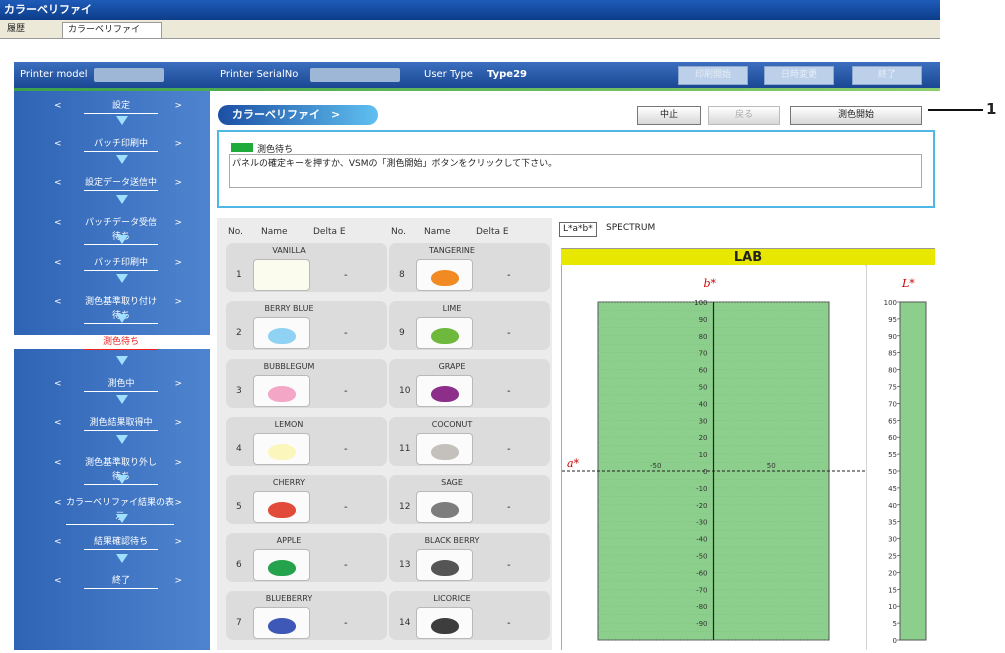 This screenshot has width=1005, height=653. What do you see at coordinates (470, 29) in the screenshot?
I see `window-tab-bar: 履歴 カラーベリファイ` at bounding box center [470, 29].